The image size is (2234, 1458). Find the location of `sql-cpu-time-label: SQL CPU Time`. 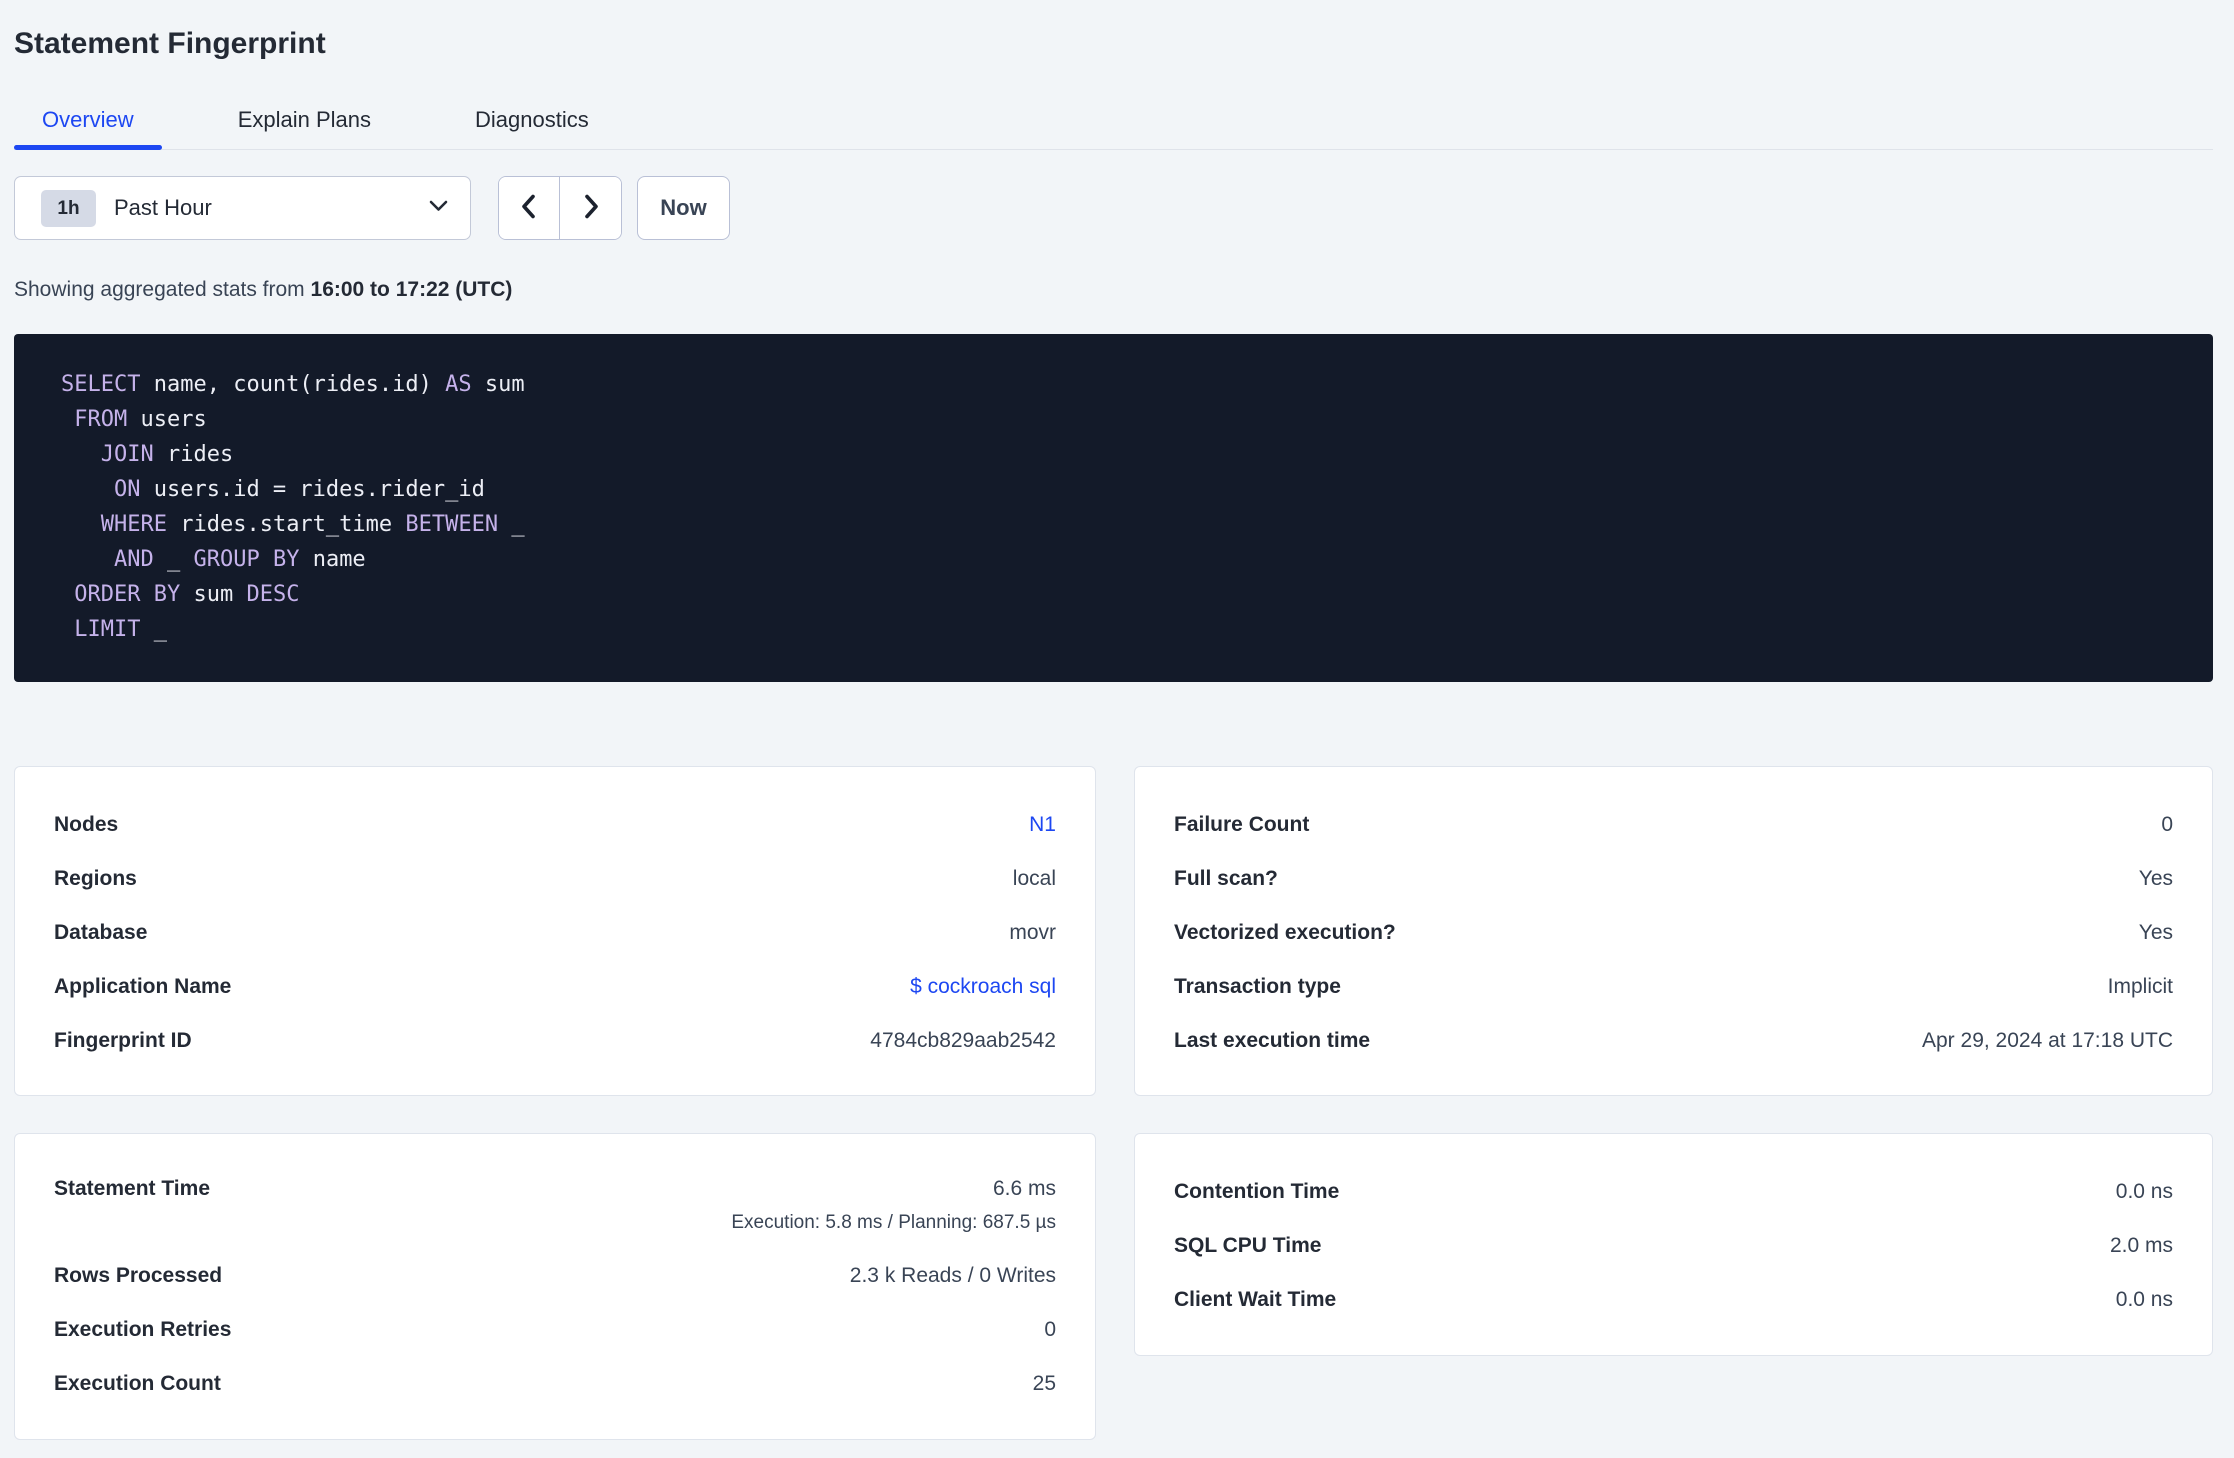

sql-cpu-time-label: SQL CPU Time is located at coordinates (1248, 1245).